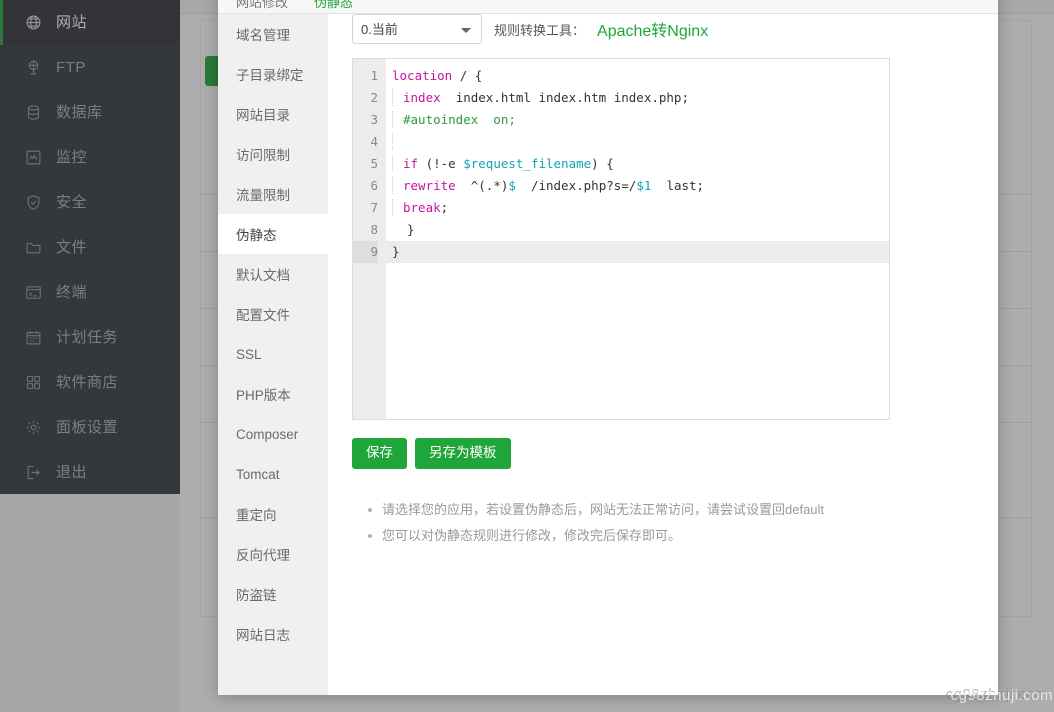  What do you see at coordinates (512, 185) in the screenshot?
I see `code-token: $` at bounding box center [512, 185].